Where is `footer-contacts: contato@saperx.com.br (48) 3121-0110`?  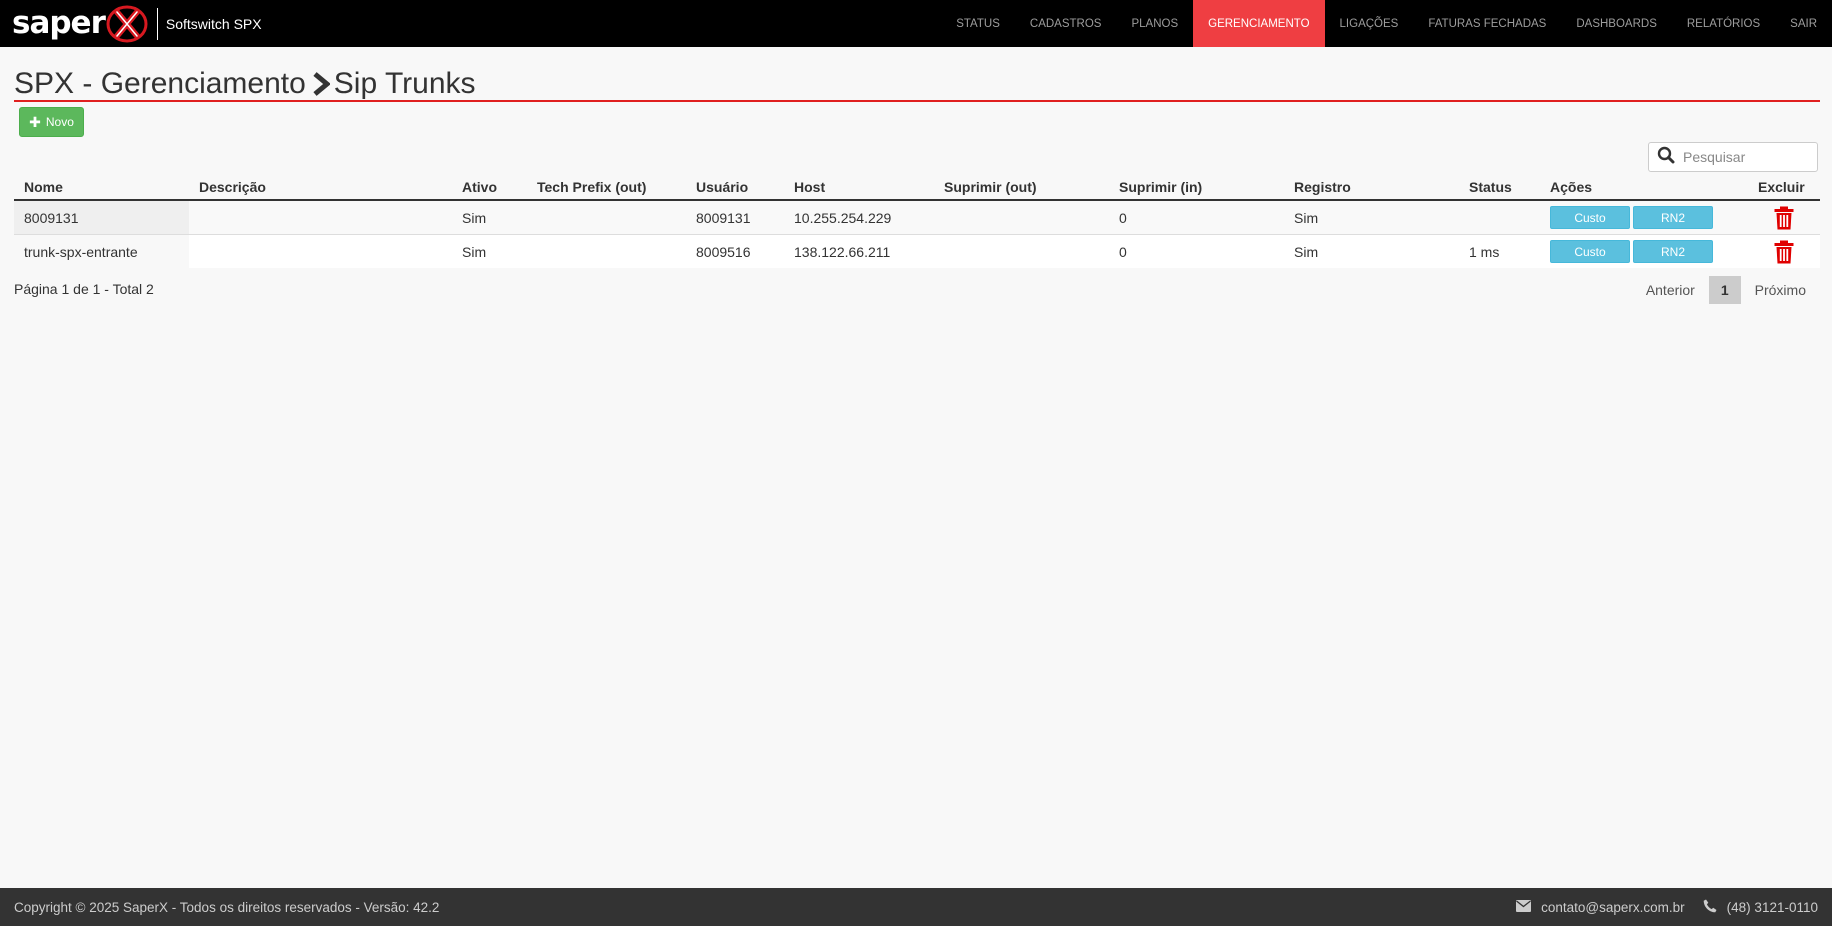 footer-contacts: contato@saperx.com.br (48) 3121-0110 is located at coordinates (1658, 907).